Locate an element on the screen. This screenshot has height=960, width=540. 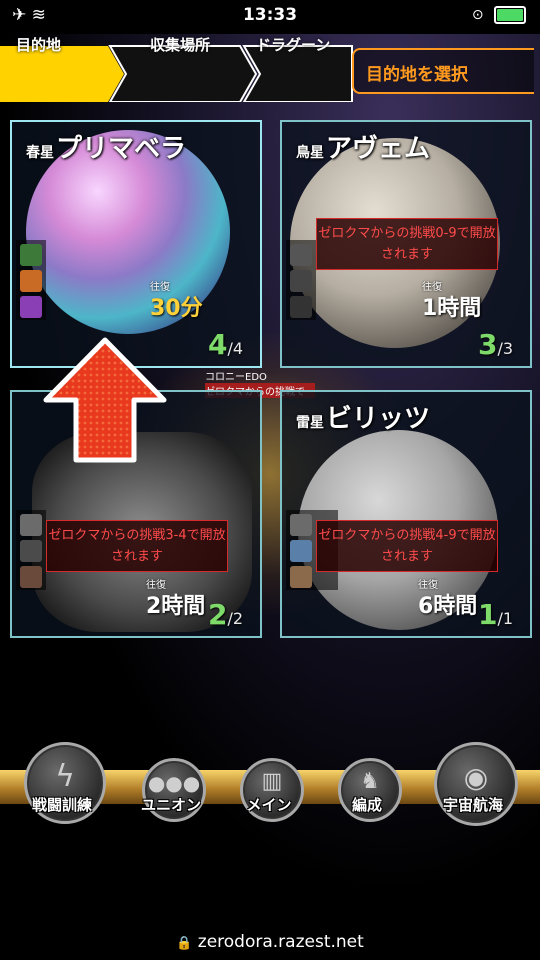
instruction-box: 目的地を選択 is located at coordinates (443, 71).